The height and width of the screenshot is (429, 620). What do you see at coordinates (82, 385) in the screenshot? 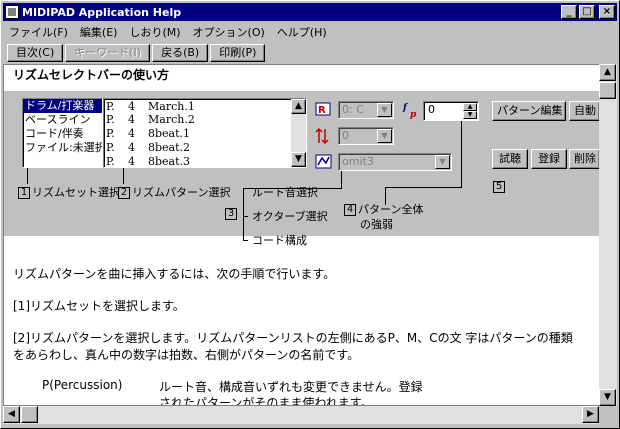
I see `term-percussion: P(Percussion)` at bounding box center [82, 385].